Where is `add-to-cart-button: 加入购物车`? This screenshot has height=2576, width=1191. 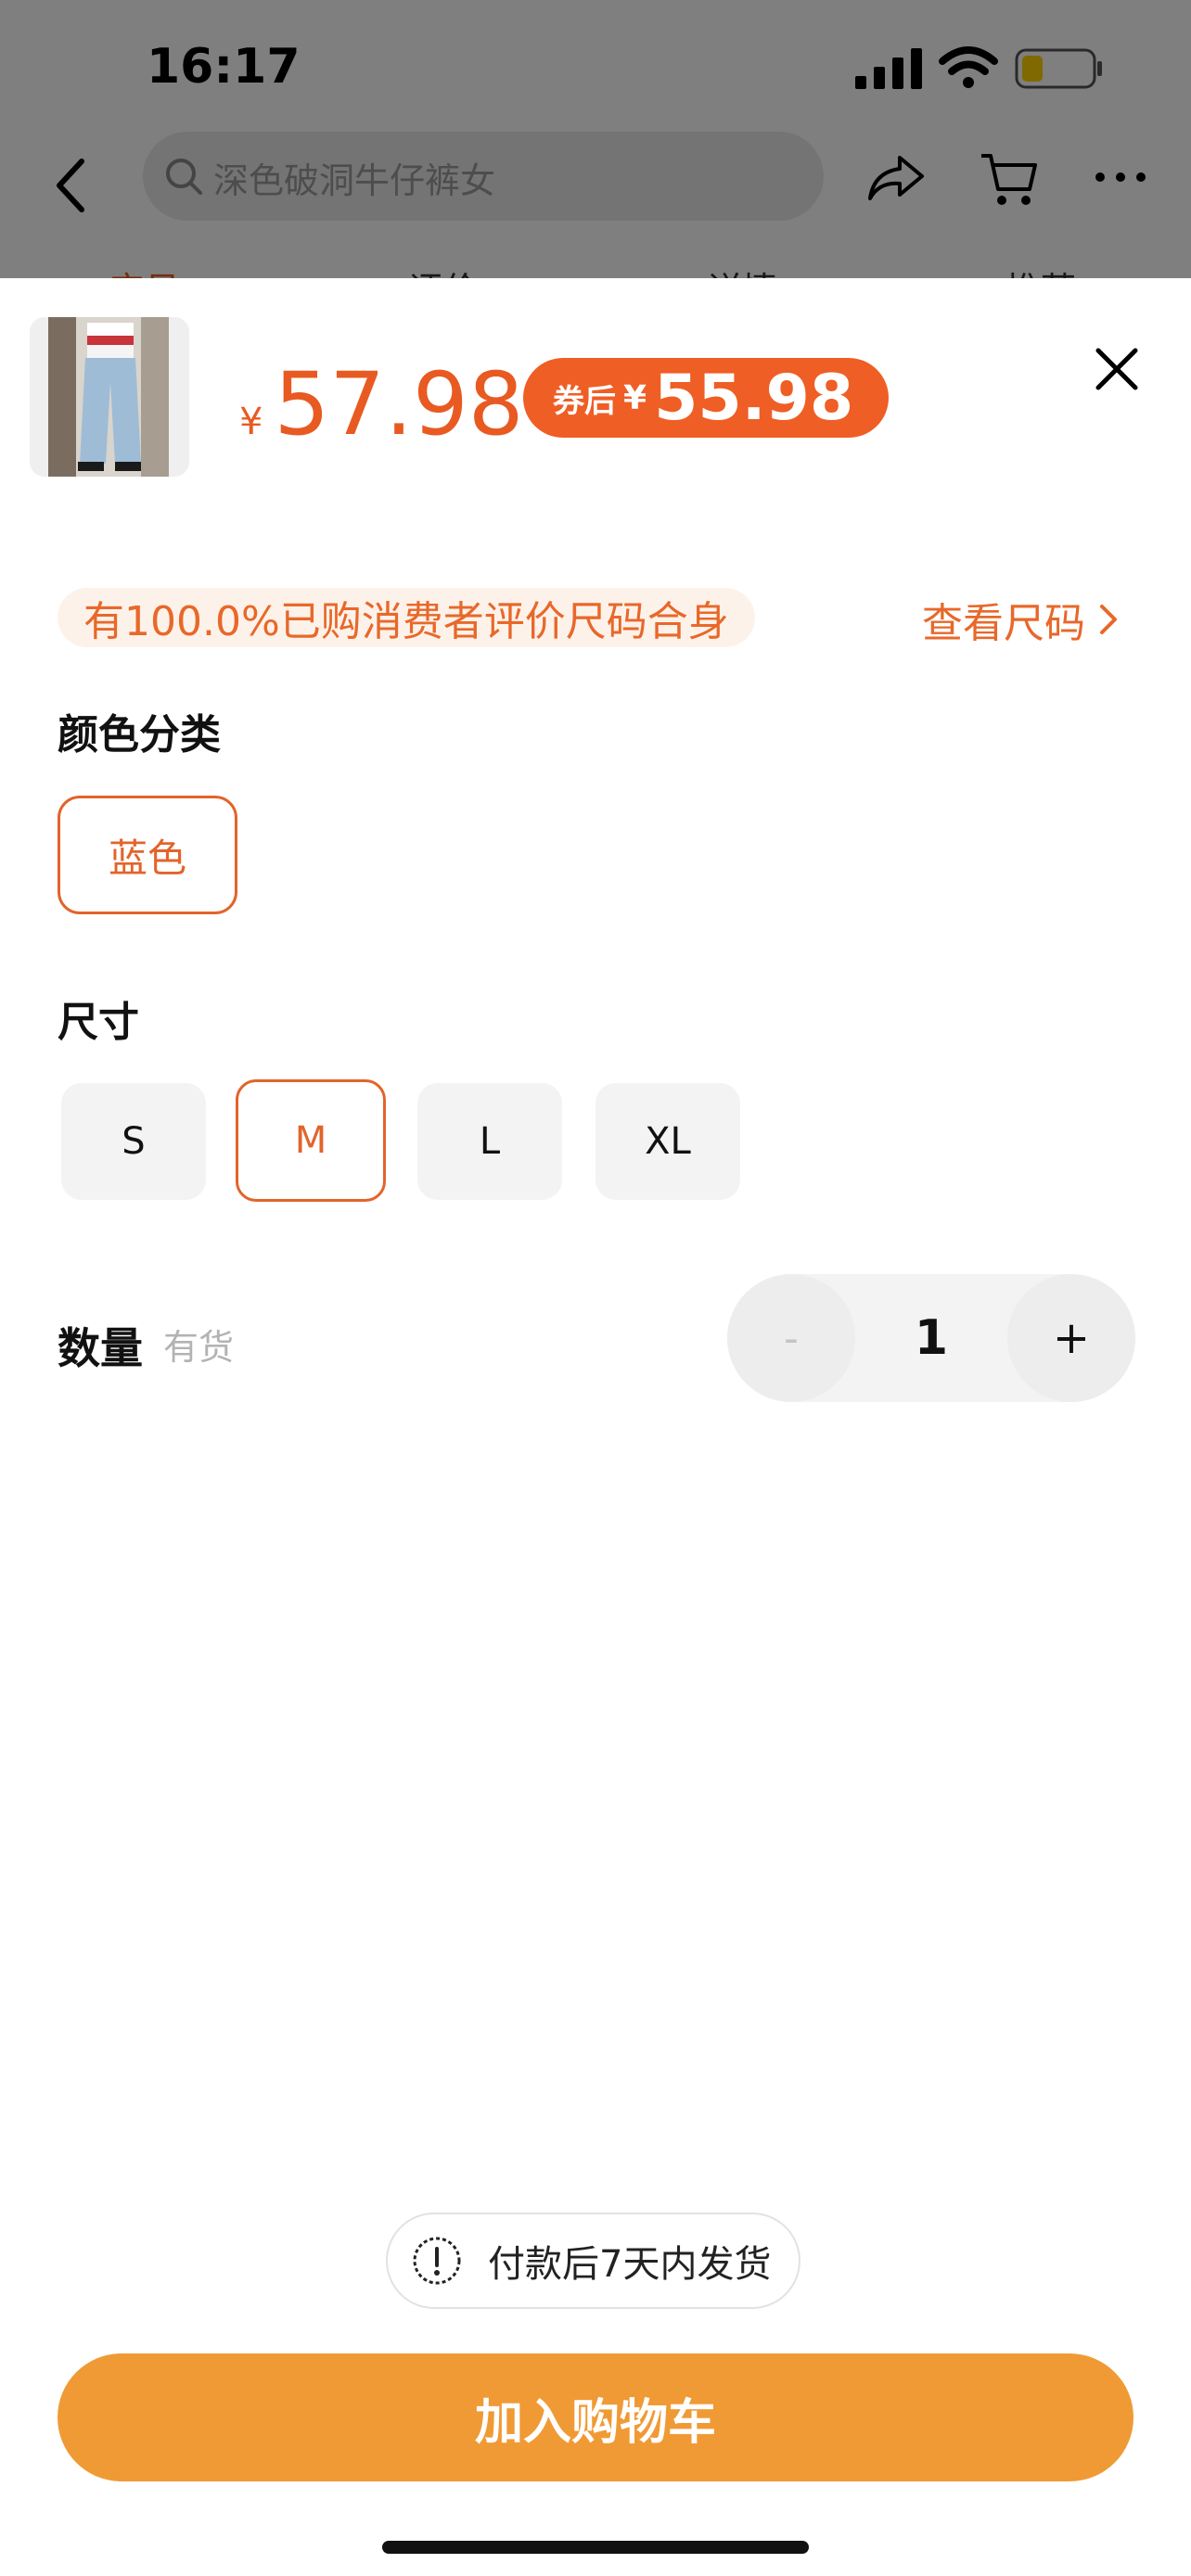 add-to-cart-button: 加入购物车 is located at coordinates (595, 2417).